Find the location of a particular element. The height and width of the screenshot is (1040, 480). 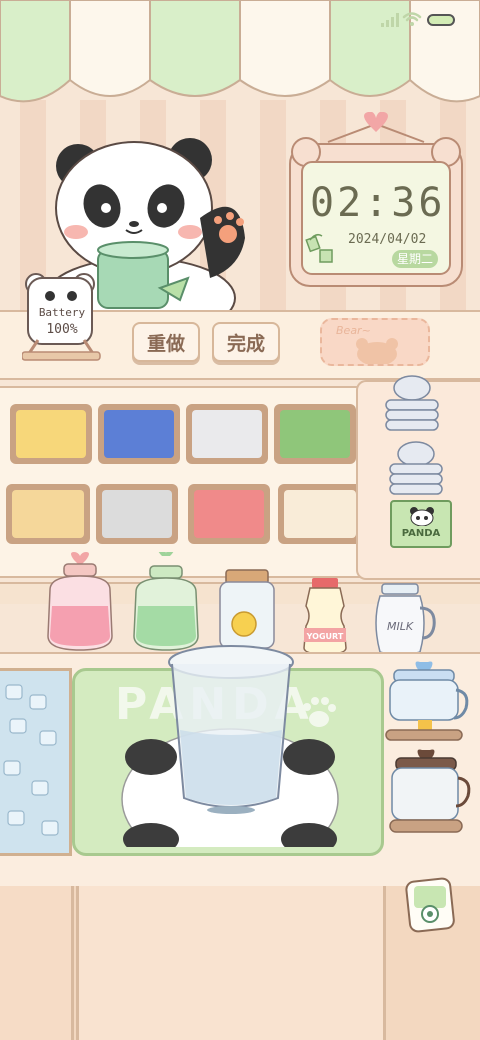

milk-label: MILK is located at coordinates (400, 626).